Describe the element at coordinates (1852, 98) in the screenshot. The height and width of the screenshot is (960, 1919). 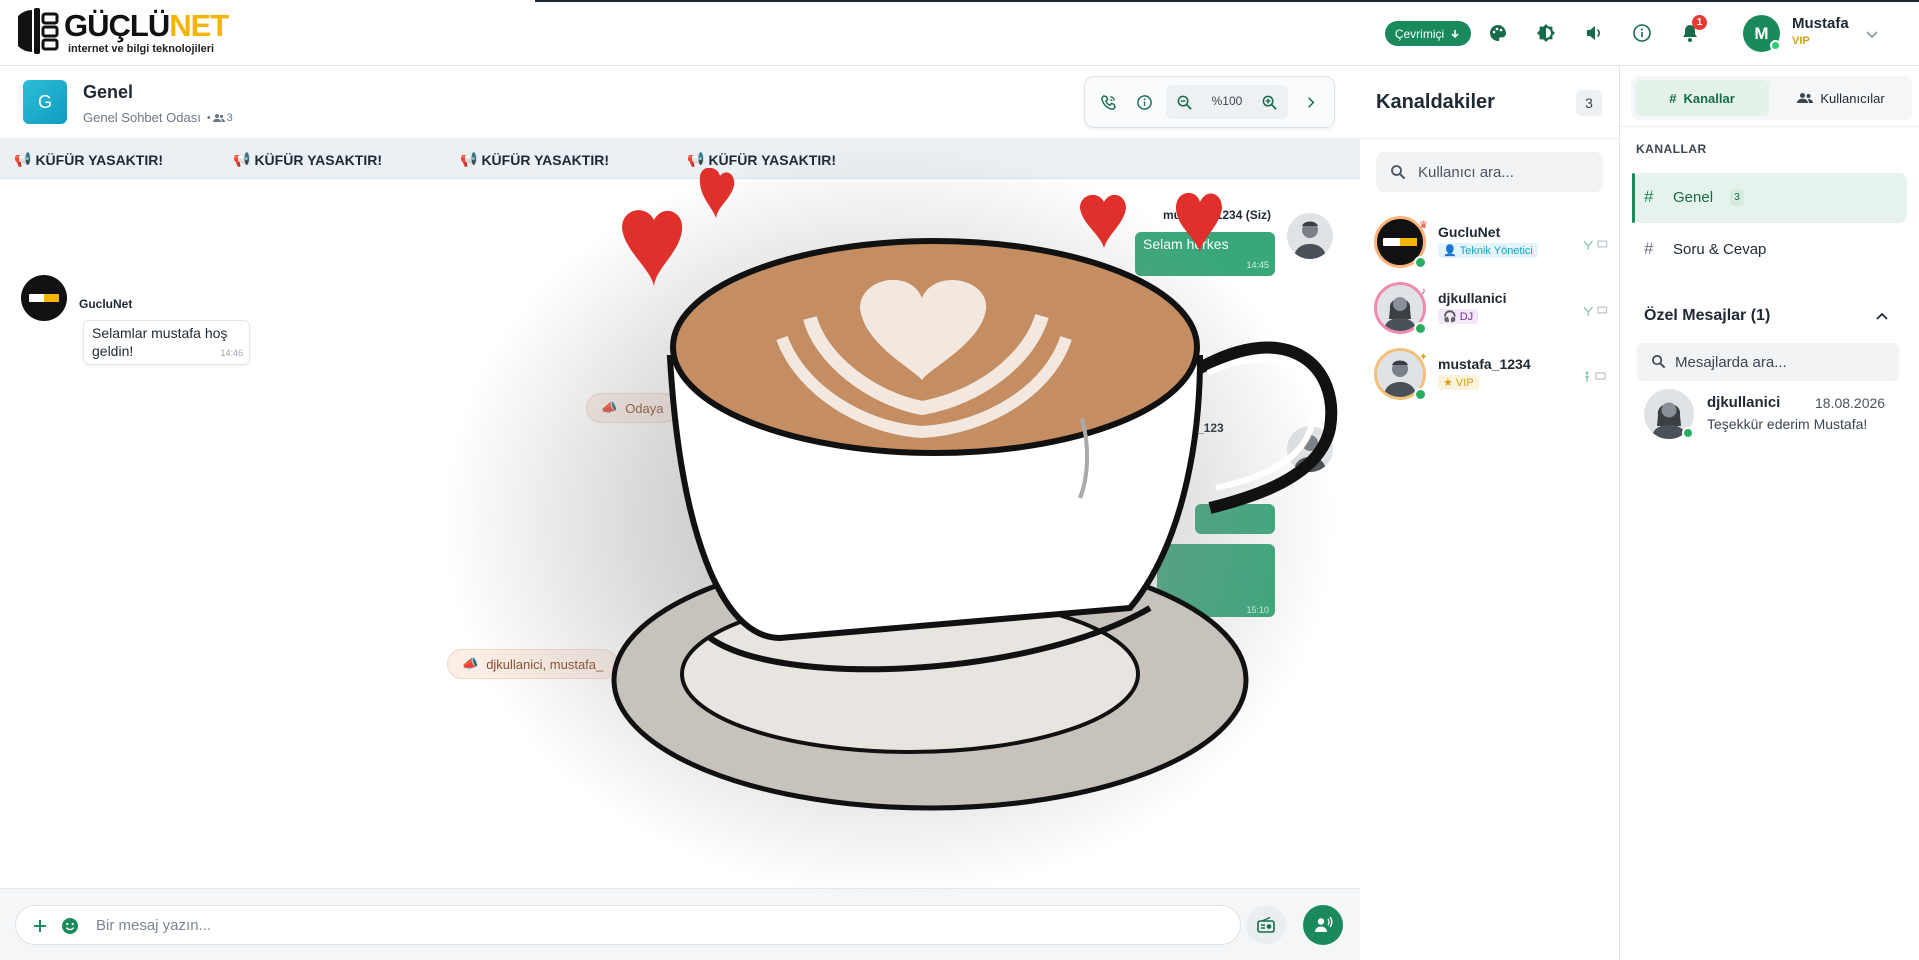
I see `tab-users-label: Kullanıcılar` at that location.